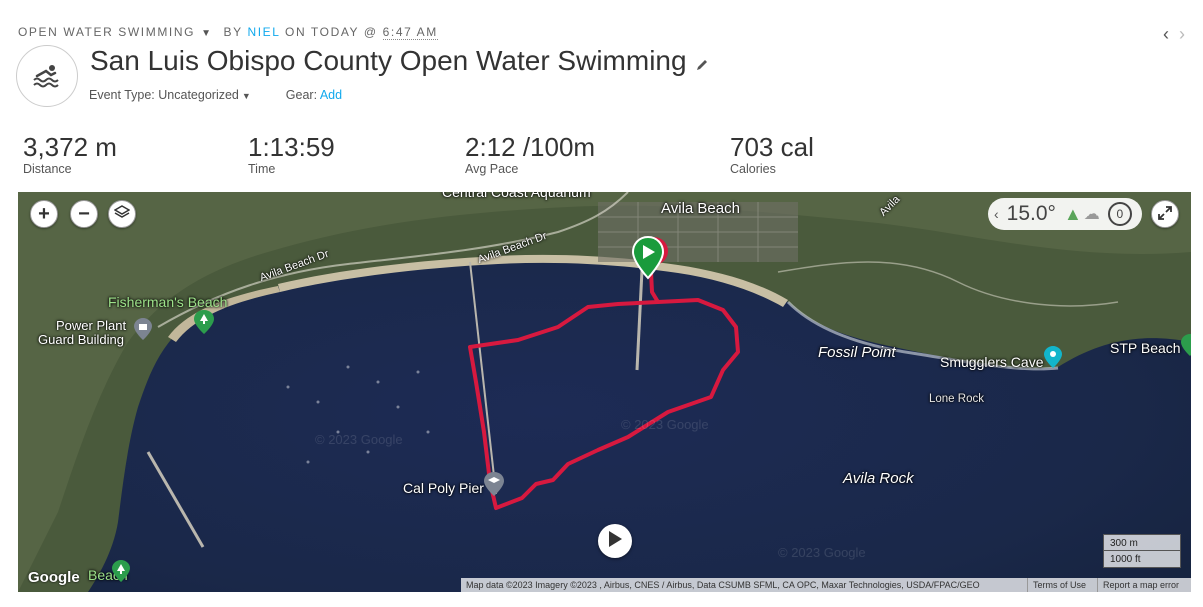  Describe the element at coordinates (122, 95) in the screenshot. I see `event-type-label: Event Type:` at that location.